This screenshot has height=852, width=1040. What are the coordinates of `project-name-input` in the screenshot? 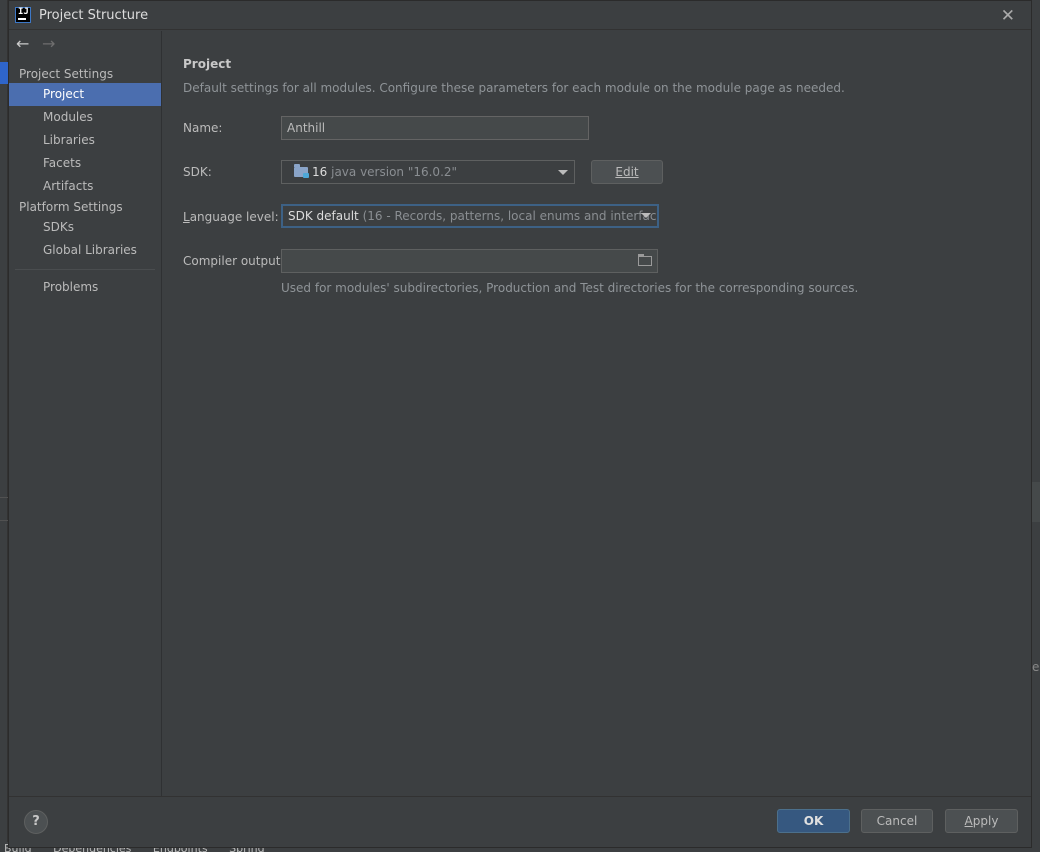 It's located at (435, 128).